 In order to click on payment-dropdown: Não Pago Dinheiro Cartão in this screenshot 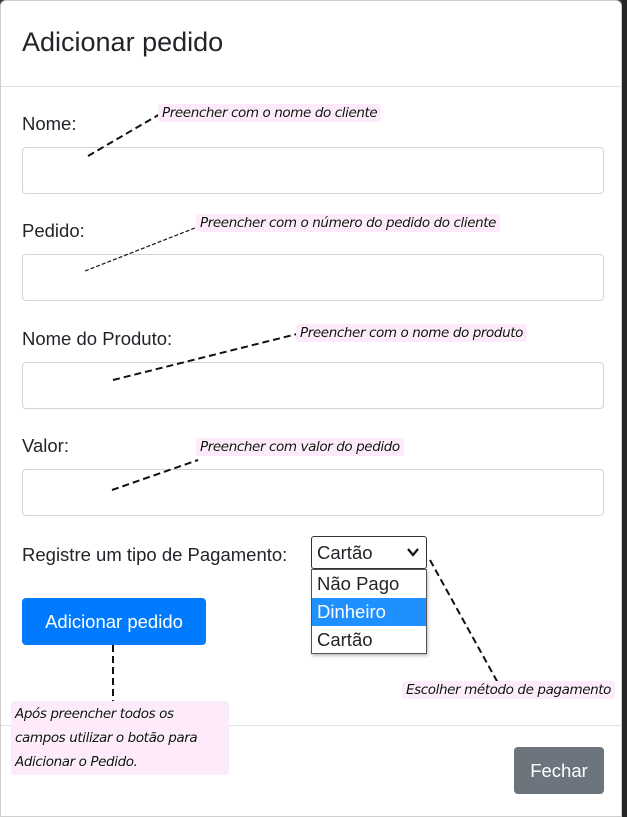, I will do `click(369, 611)`.